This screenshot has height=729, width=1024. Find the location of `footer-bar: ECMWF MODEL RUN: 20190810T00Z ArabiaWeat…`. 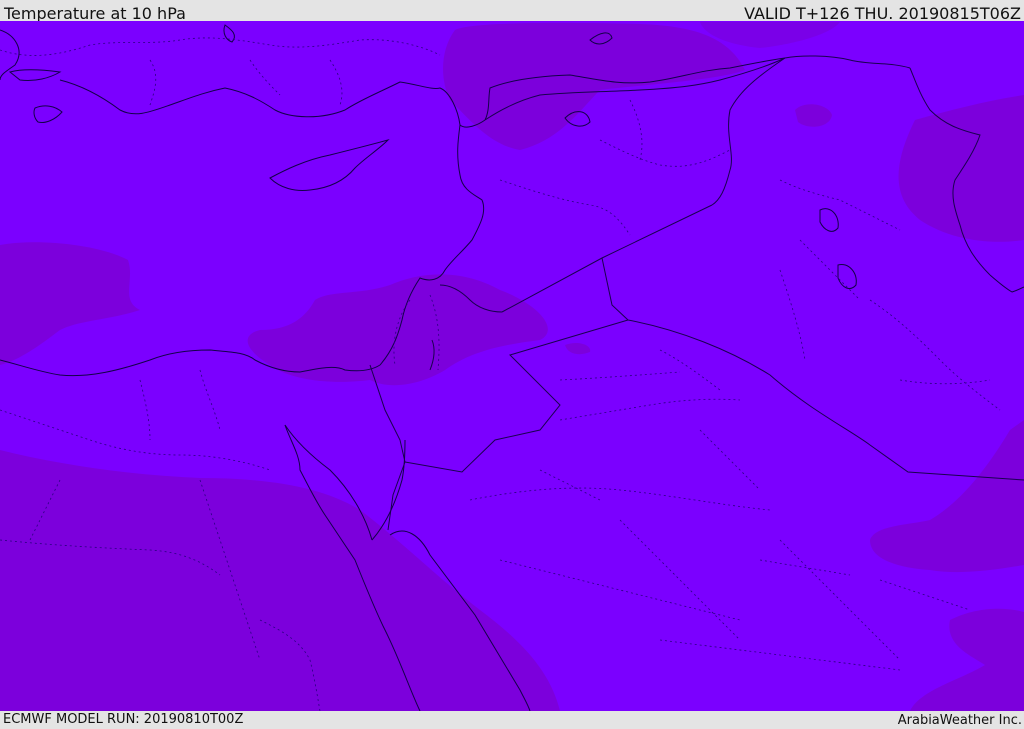

footer-bar: ECMWF MODEL RUN: 20190810T00Z ArabiaWeat… is located at coordinates (512, 720).